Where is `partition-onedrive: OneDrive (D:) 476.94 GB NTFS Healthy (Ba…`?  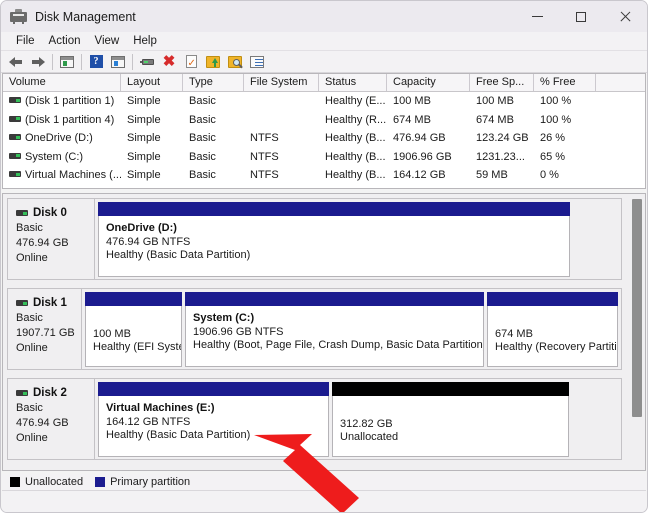
partition-onedrive: OneDrive (D:) 476.94 GB NTFS Healthy (Ba… is located at coordinates (334, 239).